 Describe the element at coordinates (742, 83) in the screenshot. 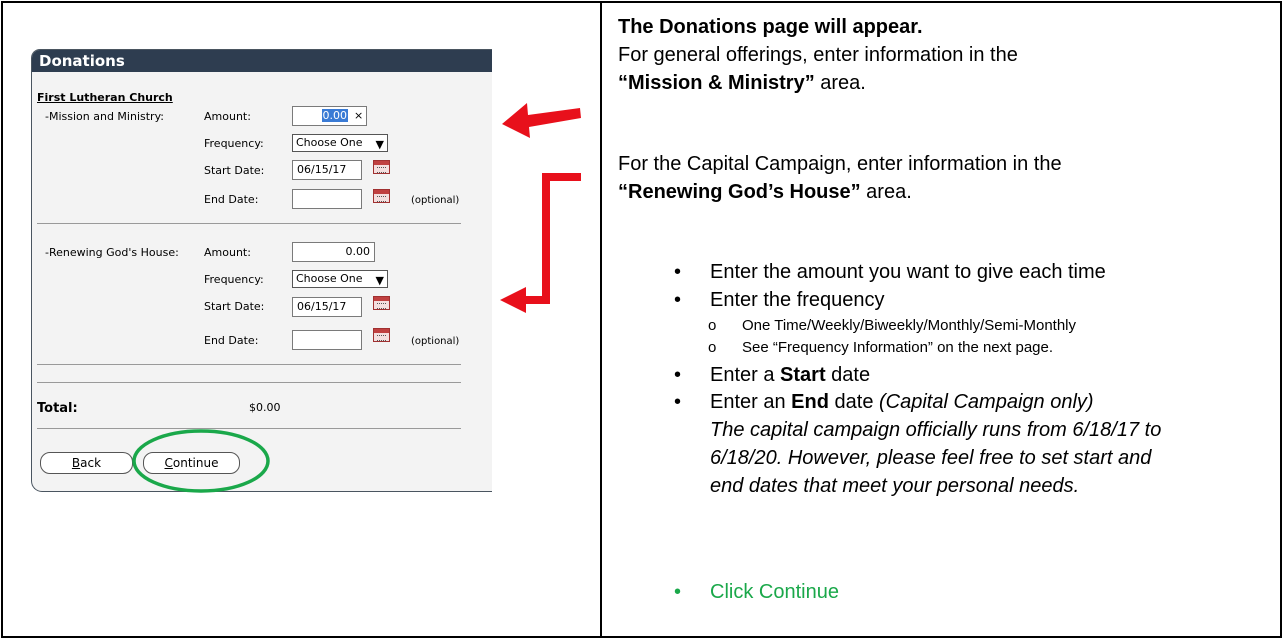

I see `instructions-line: “Mission & Ministry” area.` at that location.